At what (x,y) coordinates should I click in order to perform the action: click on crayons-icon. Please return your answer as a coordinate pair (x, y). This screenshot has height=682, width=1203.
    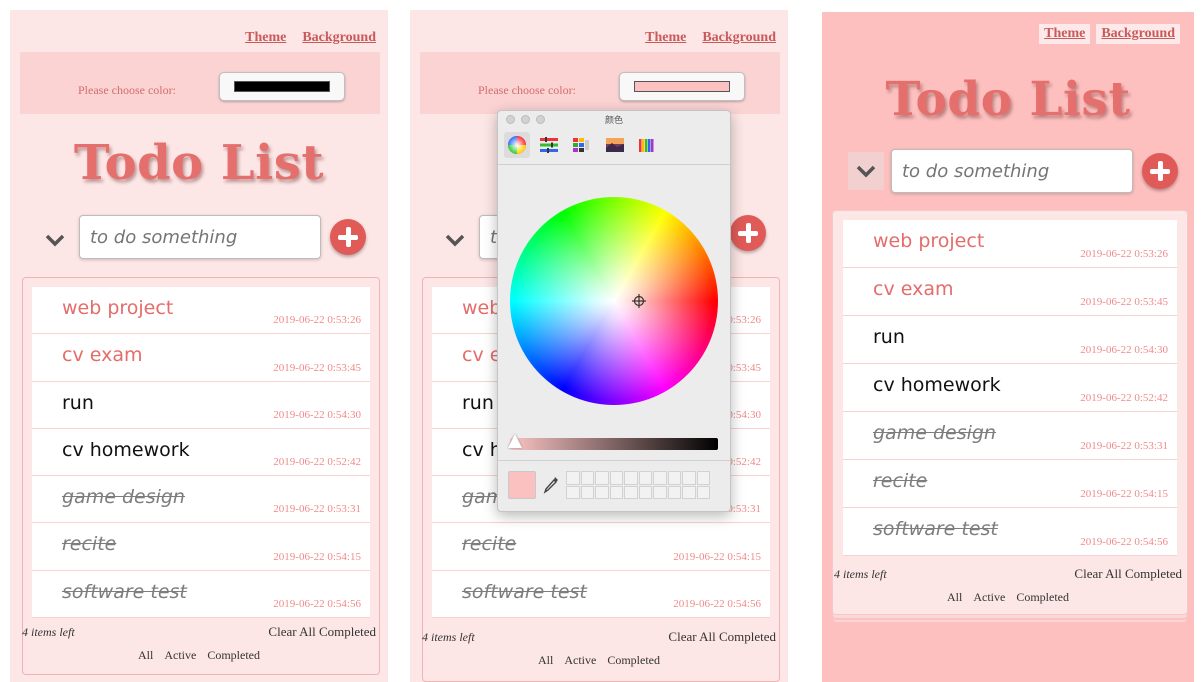
    Looking at the image, I should click on (647, 145).